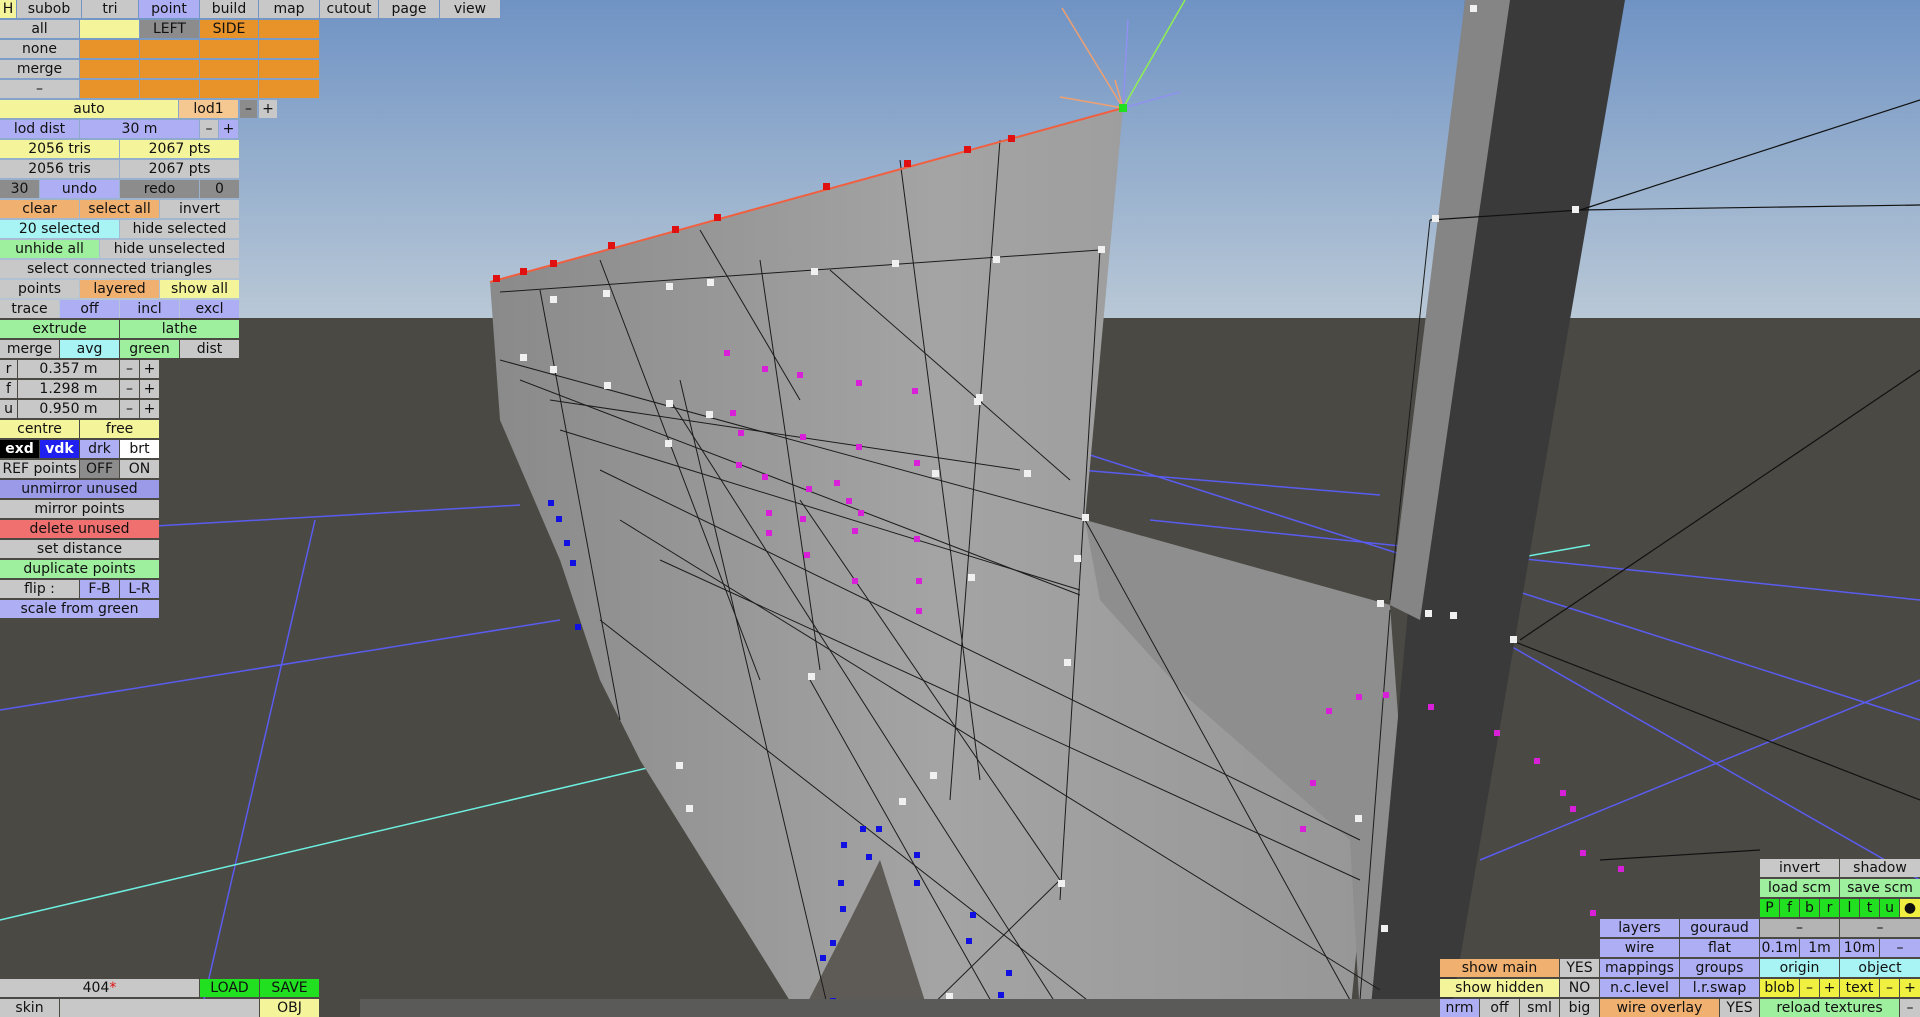 Image resolution: width=1920 pixels, height=1017 pixels. What do you see at coordinates (1459, 1008) in the screenshot?
I see `nrm-button: nrm` at bounding box center [1459, 1008].